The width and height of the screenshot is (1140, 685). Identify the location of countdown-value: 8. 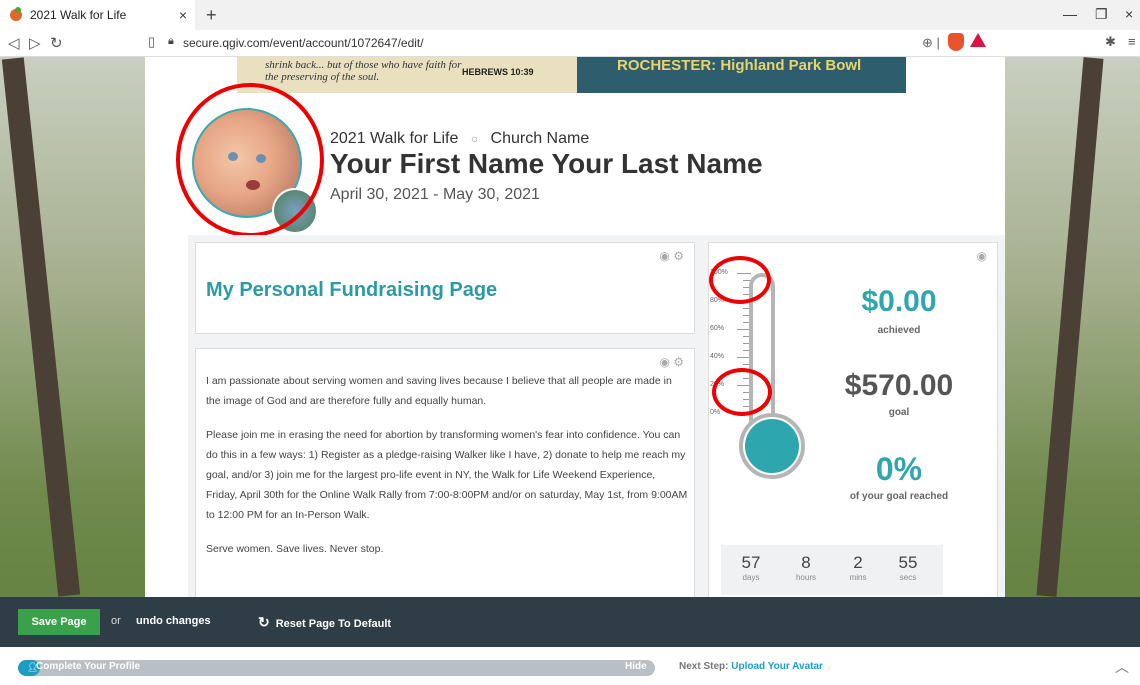
(806, 562).